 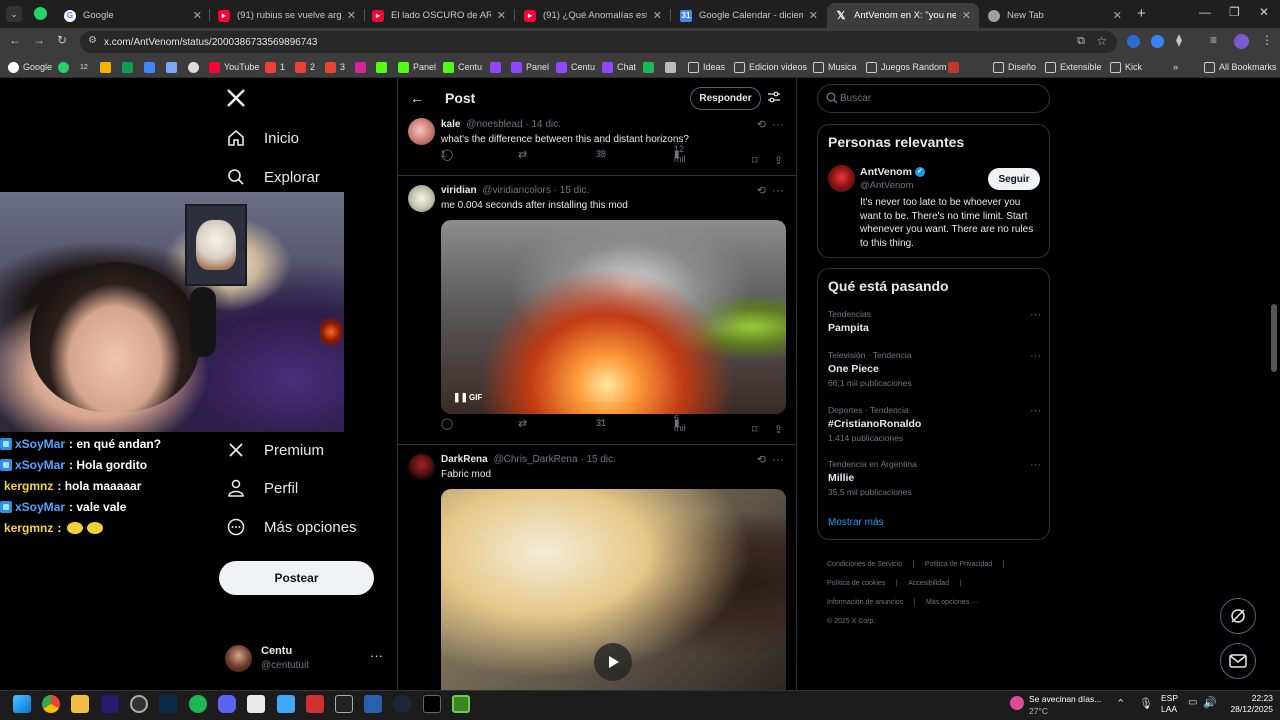 What do you see at coordinates (30, 67) in the screenshot?
I see `bookmark-google: Google` at bounding box center [30, 67].